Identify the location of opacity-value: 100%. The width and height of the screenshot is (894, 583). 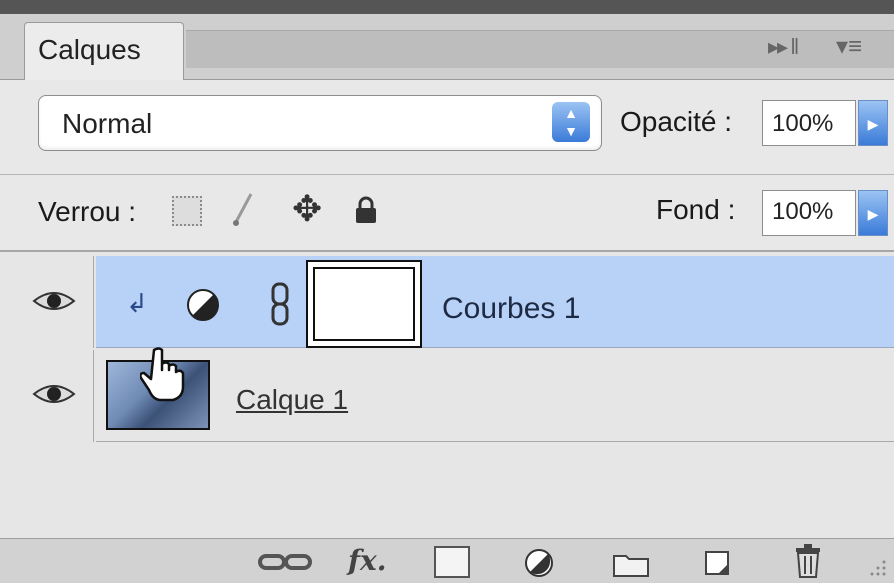
(803, 123).